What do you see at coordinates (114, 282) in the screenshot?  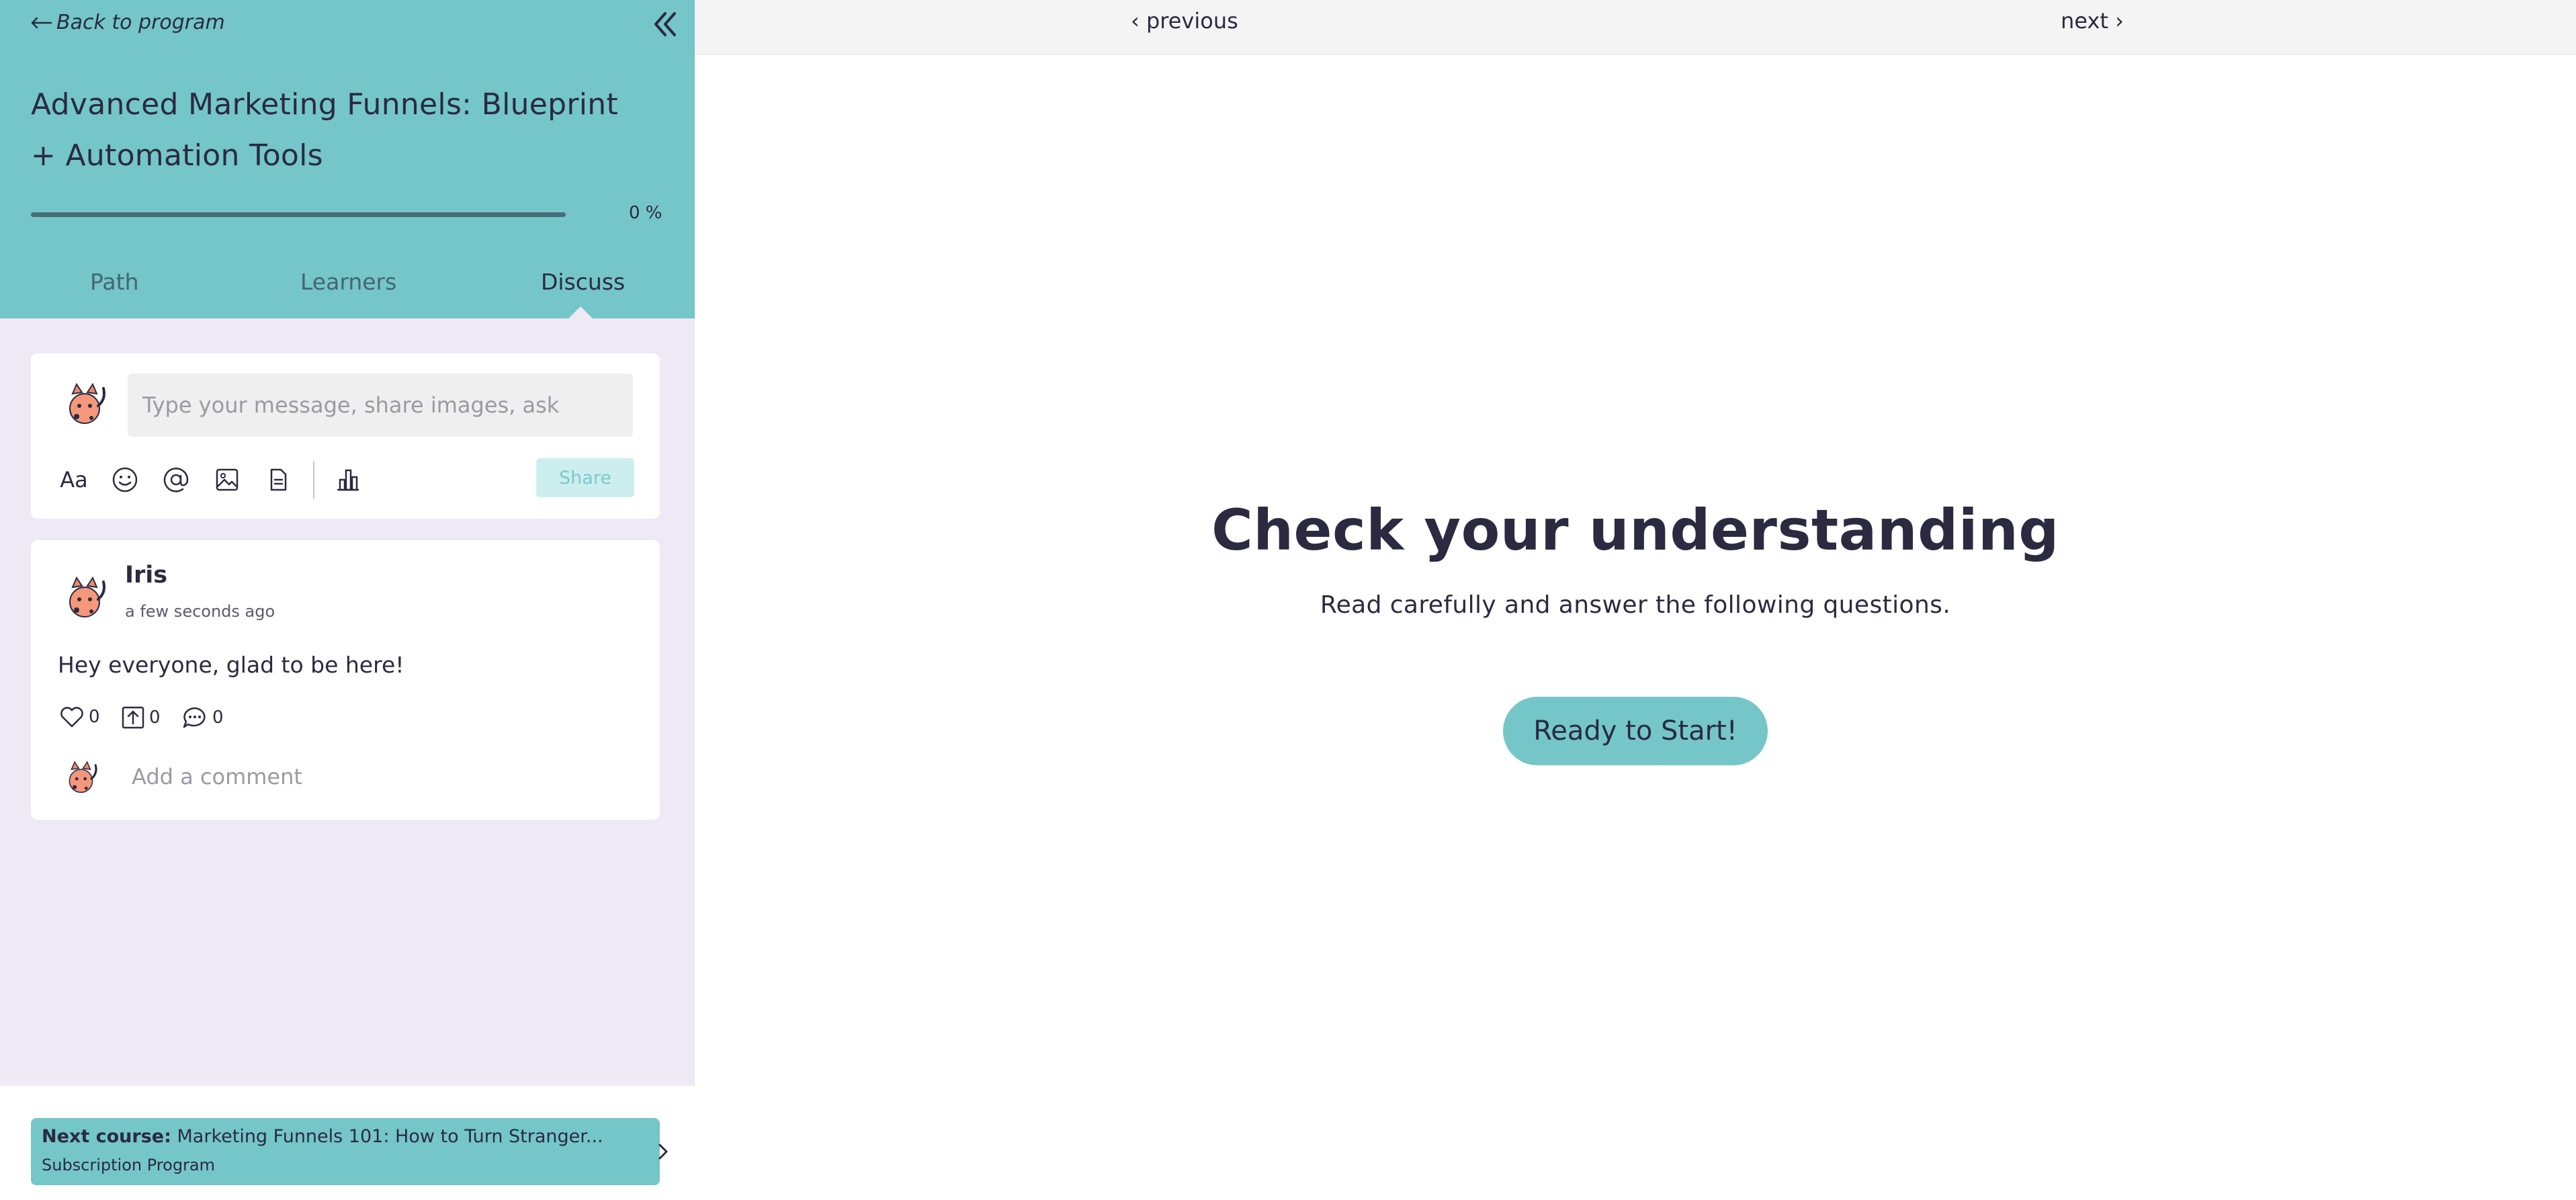 I see `tab-path: Path` at bounding box center [114, 282].